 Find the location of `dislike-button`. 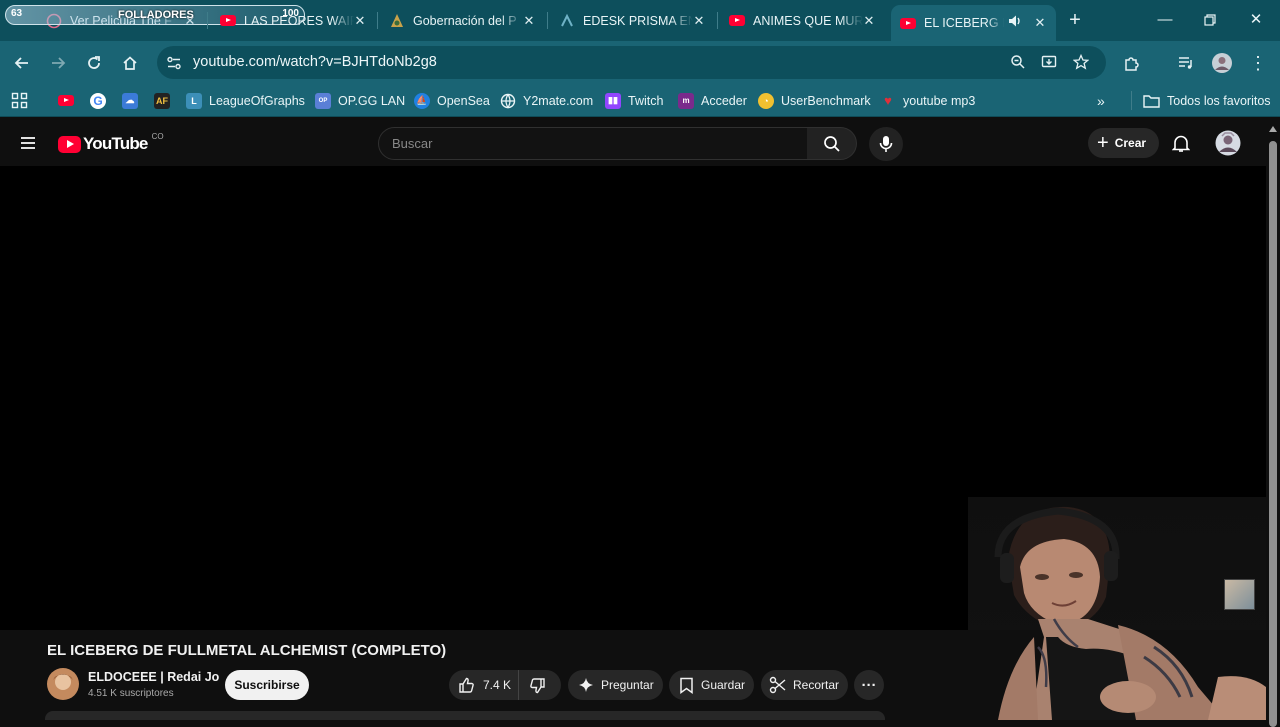

dislike-button is located at coordinates (532, 685).